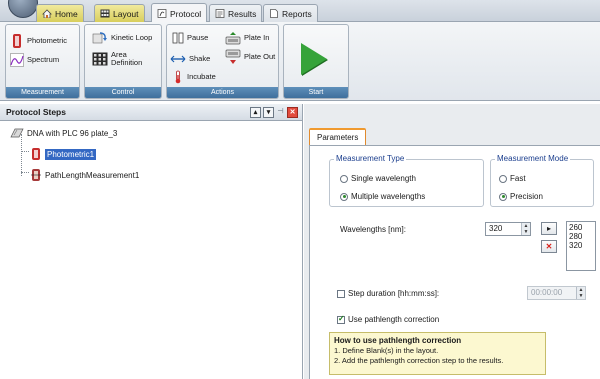 The height and width of the screenshot is (379, 600). I want to click on fast-radio: Fast, so click(512, 178).